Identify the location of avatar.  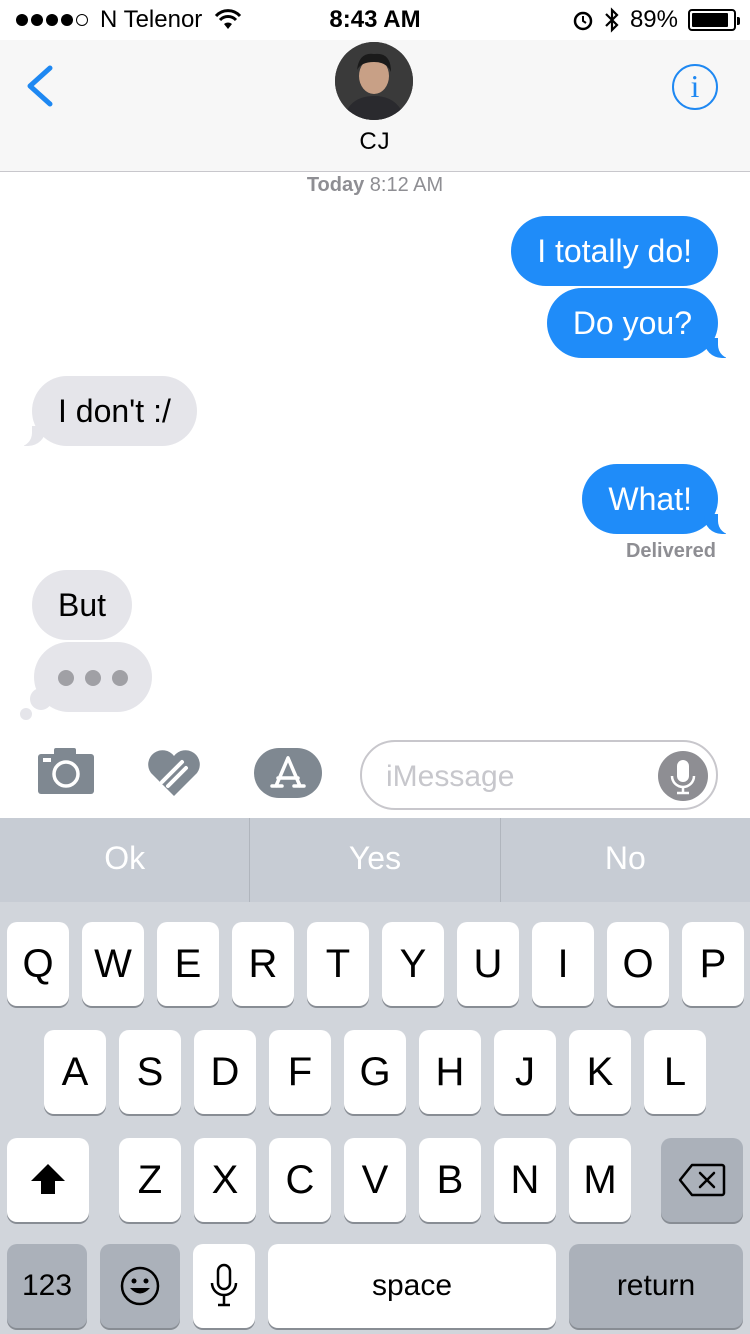
(374, 81).